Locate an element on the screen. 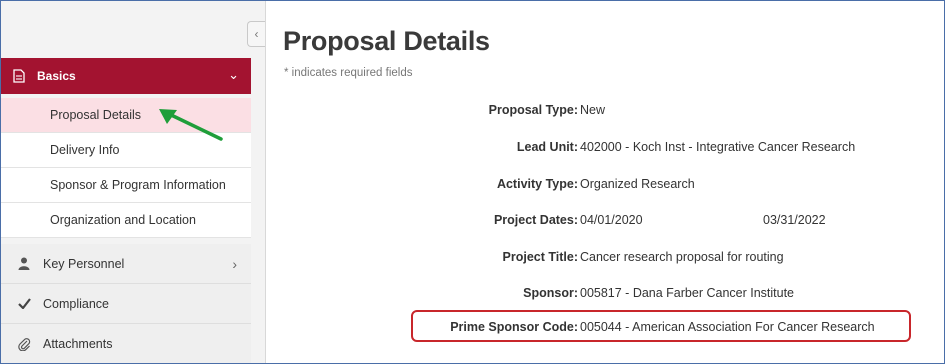 This screenshot has width=945, height=364. field-value: Organized Research is located at coordinates (637, 184).